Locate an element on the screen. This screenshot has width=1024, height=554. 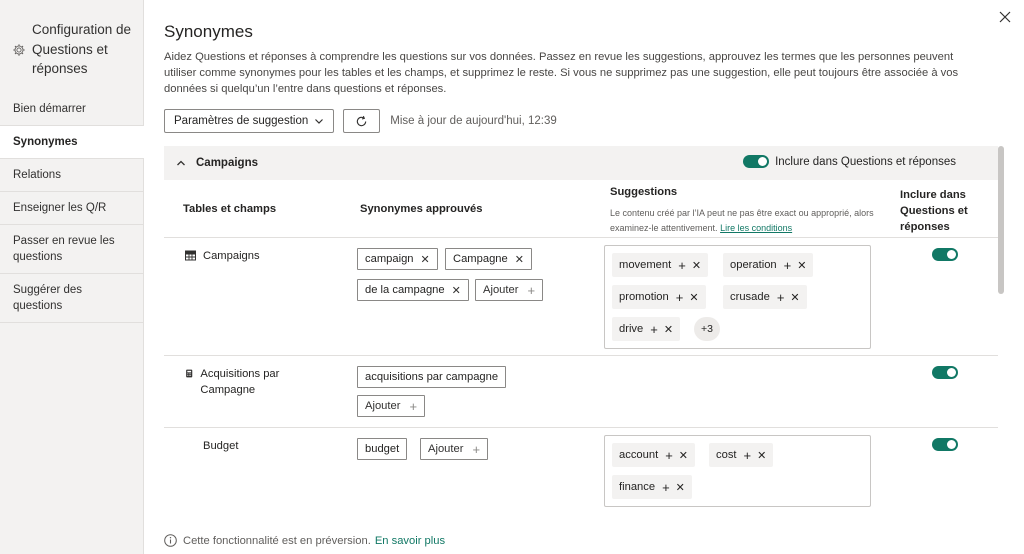
scrollbar-thumb is located at coordinates (1001, 220).